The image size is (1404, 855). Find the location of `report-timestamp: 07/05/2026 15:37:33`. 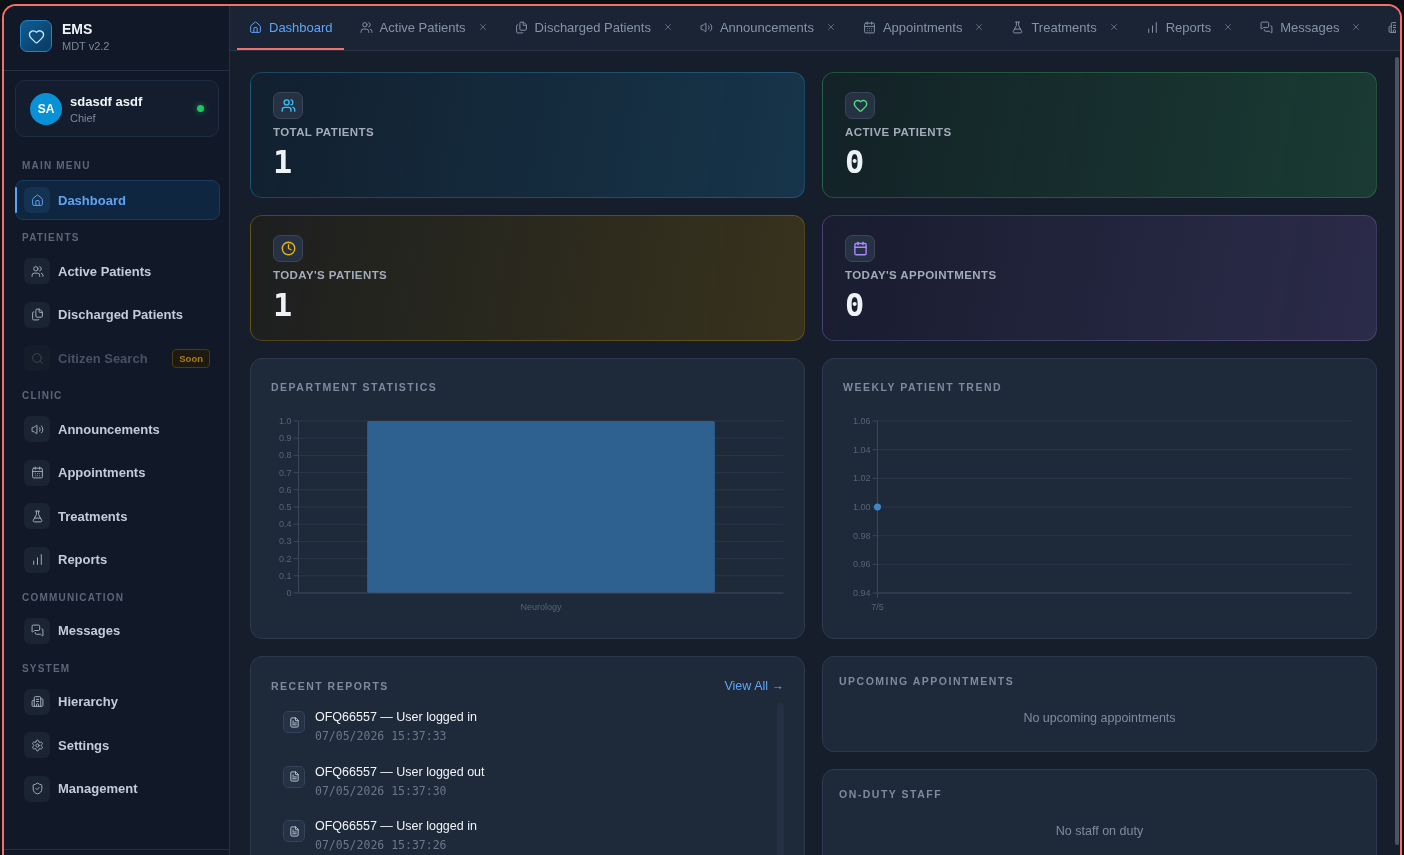

report-timestamp: 07/05/2026 15:37:33 is located at coordinates (381, 736).